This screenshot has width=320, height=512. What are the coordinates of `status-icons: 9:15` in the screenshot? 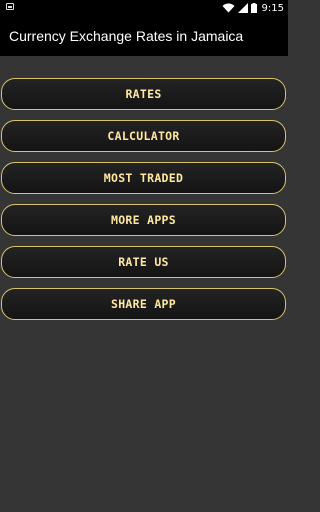 It's located at (253, 8).